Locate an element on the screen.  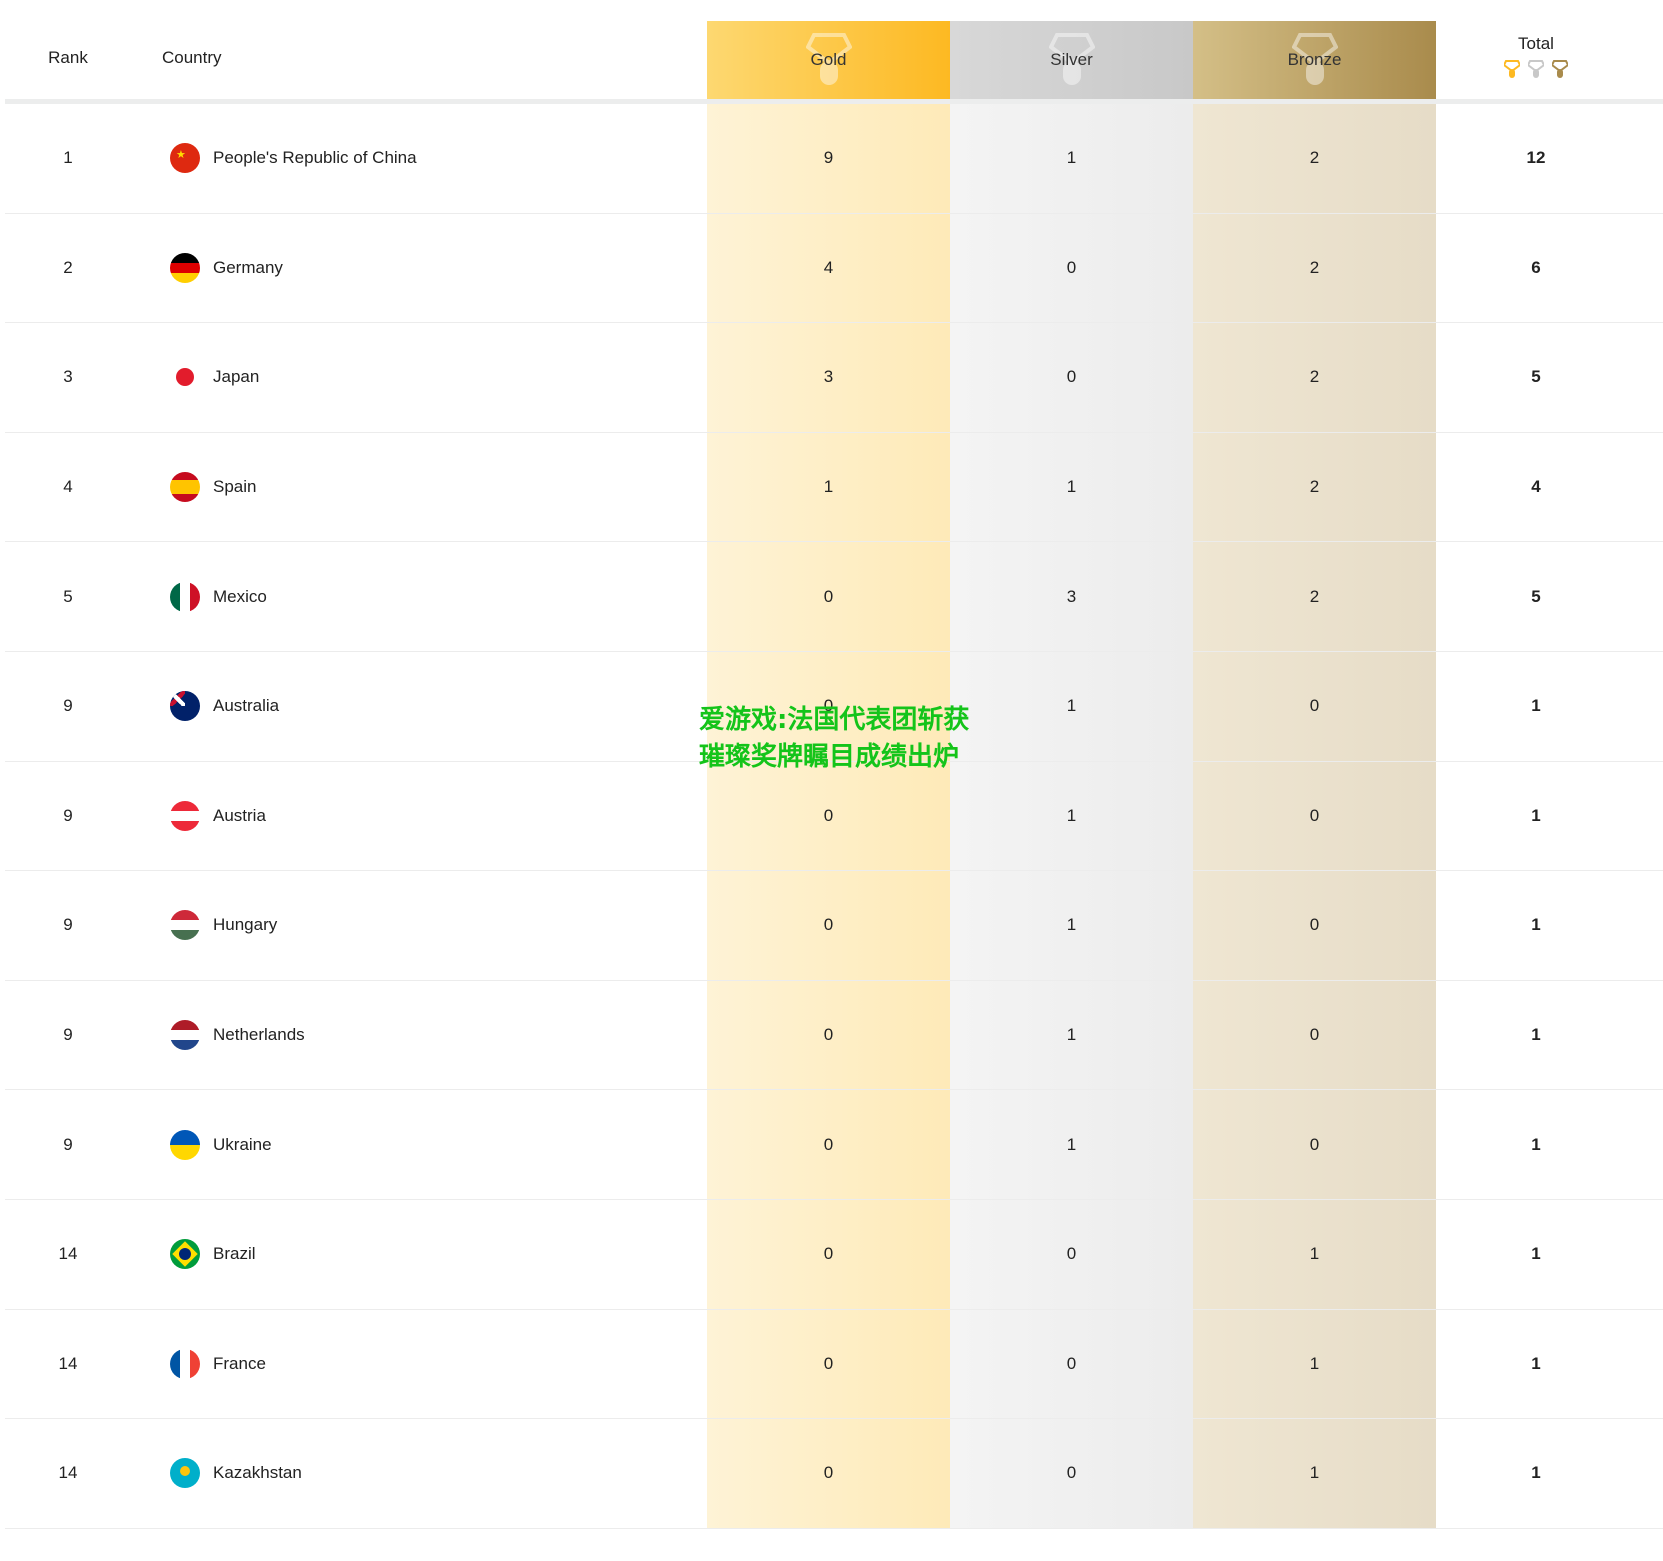
table-row: 2 Germany 4 0 2 6 is located at coordinates (834, 268).